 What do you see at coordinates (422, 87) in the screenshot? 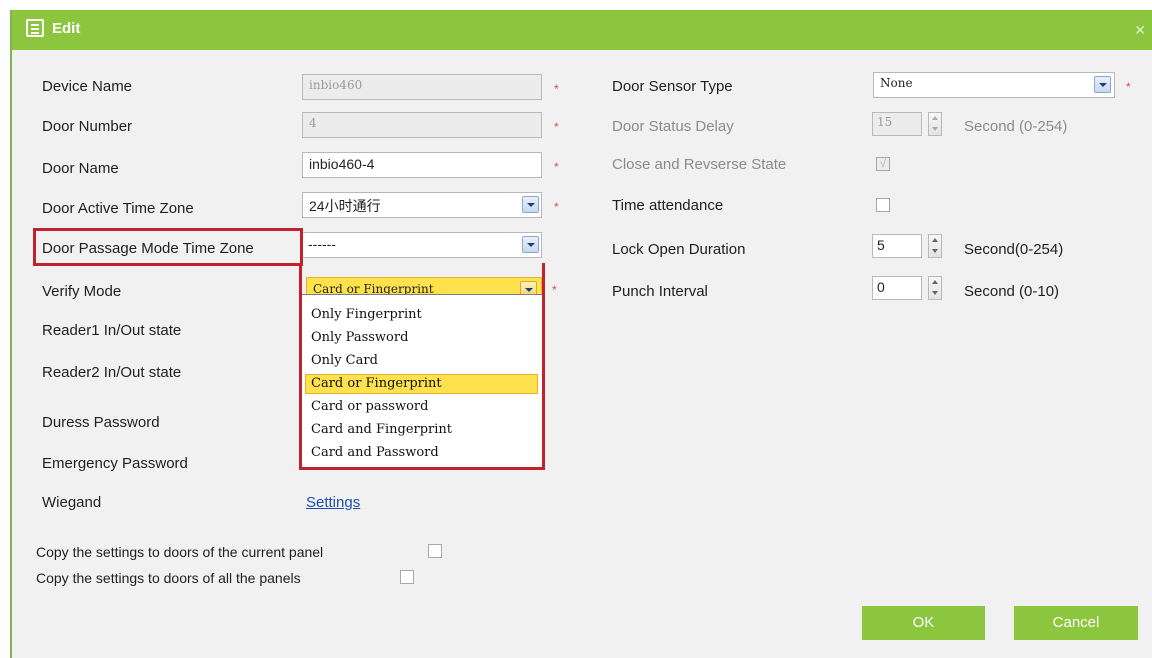
I see `device-name-field: inbio460` at bounding box center [422, 87].